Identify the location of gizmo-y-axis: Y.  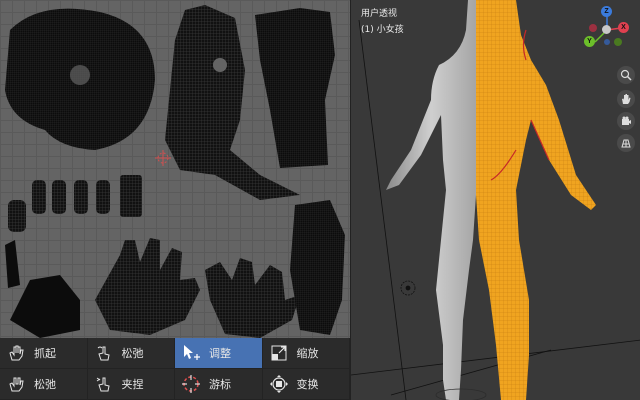
(589, 41).